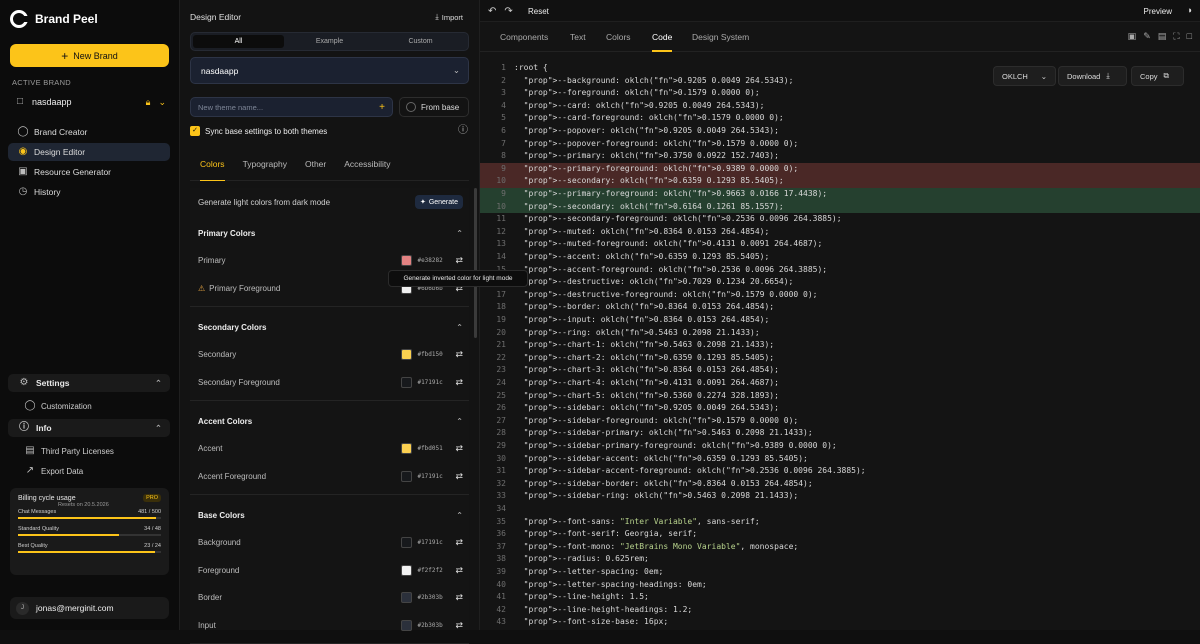 This screenshot has height=644, width=1200. What do you see at coordinates (840, 534) in the screenshot?
I see `code-line: 36 "prop">--font-serif: Georgia, serif;` at bounding box center [840, 534].